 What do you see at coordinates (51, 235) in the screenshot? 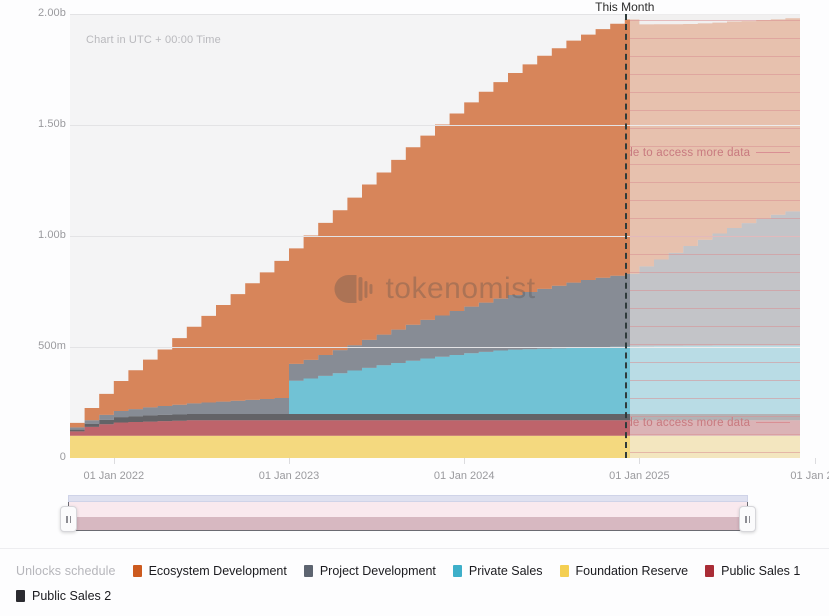
I see `y-axis-label: 1.00b` at bounding box center [51, 235].